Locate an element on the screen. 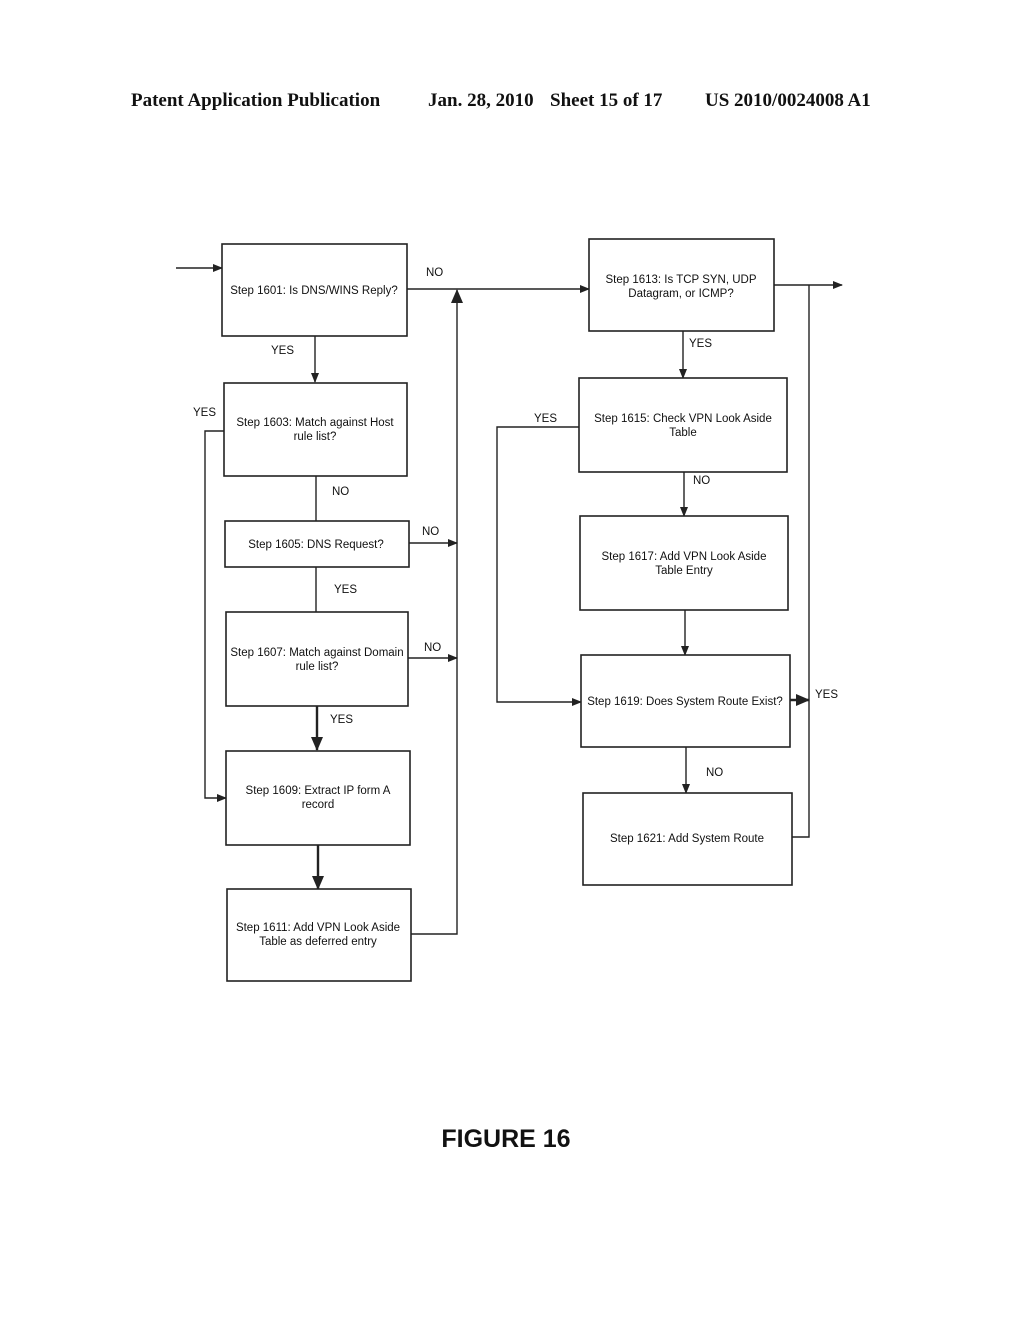 Image resolution: width=1024 pixels, height=1320 pixels. svg-text: Step 1611: Add VPN Look Aside is located at coordinates (318, 928).